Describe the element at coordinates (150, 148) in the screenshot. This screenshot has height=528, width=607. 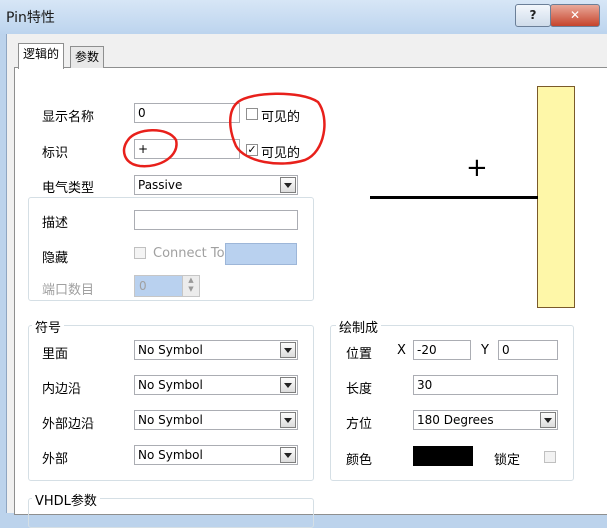
I see `annotation-circle-designator` at that location.